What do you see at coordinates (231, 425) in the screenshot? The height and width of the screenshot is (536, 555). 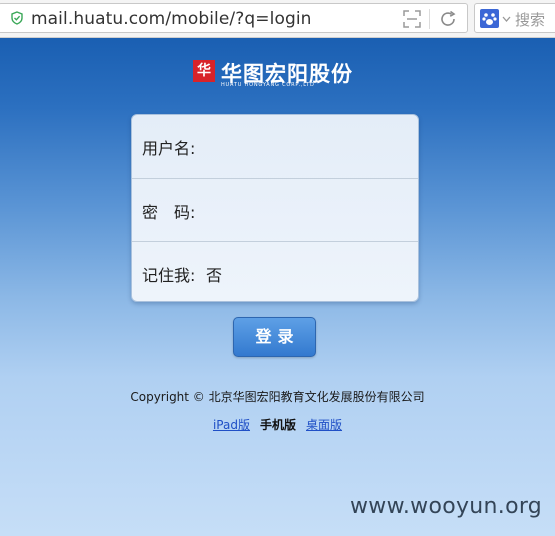 I see `ipad-version-link: iPad版` at bounding box center [231, 425].